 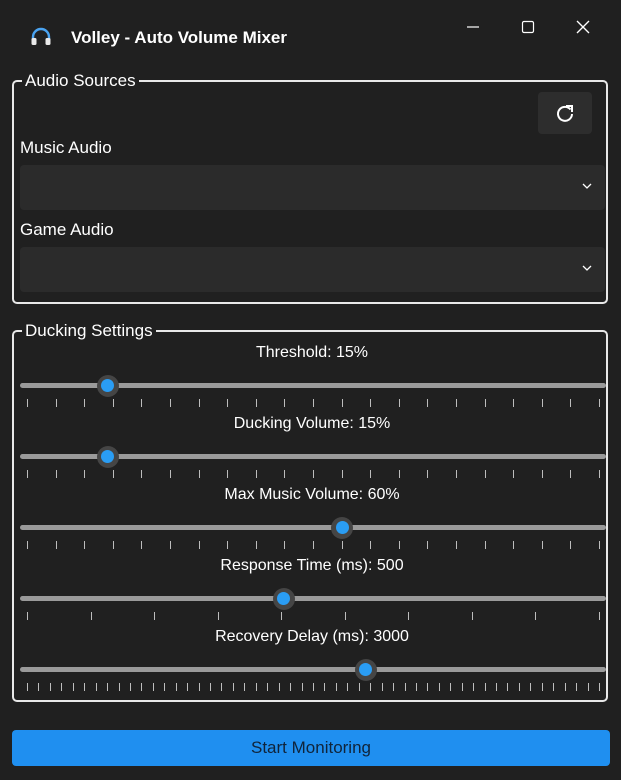 I want to click on ducking-volume-slider-thumb, so click(x=107, y=456).